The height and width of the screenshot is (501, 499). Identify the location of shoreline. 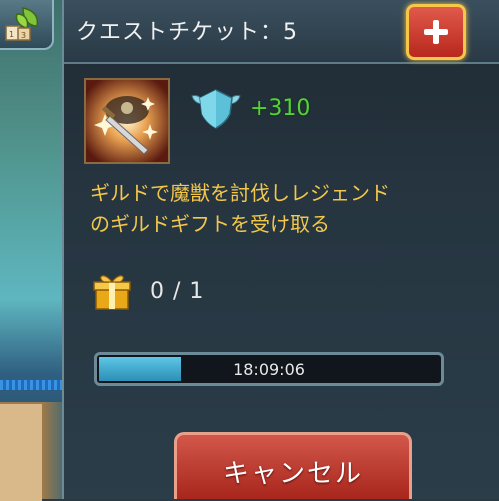
(32, 385).